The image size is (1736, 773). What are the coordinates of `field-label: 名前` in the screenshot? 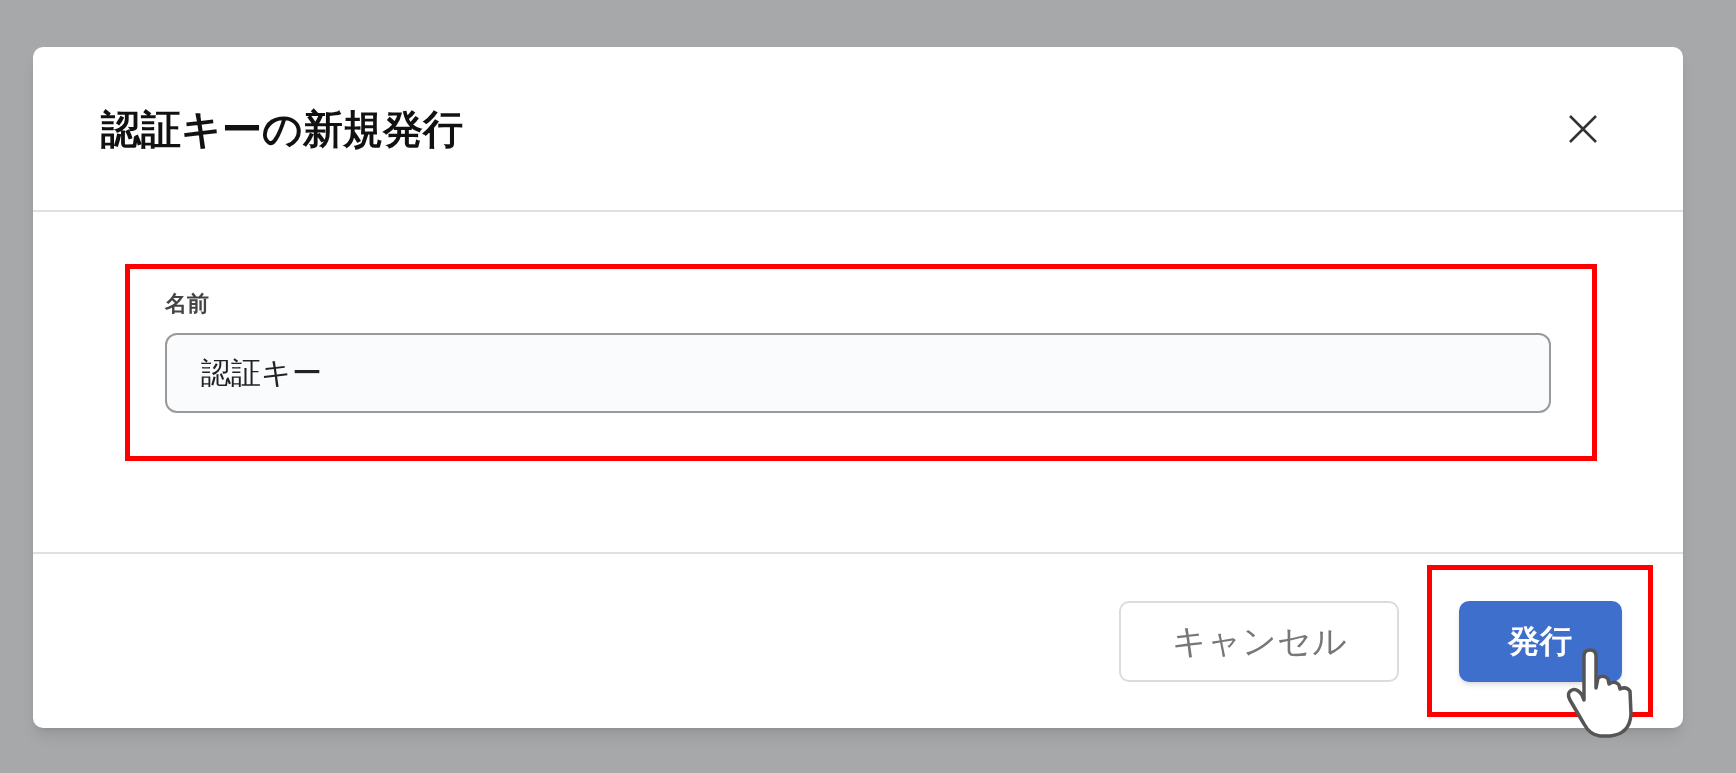 It's located at (187, 303).